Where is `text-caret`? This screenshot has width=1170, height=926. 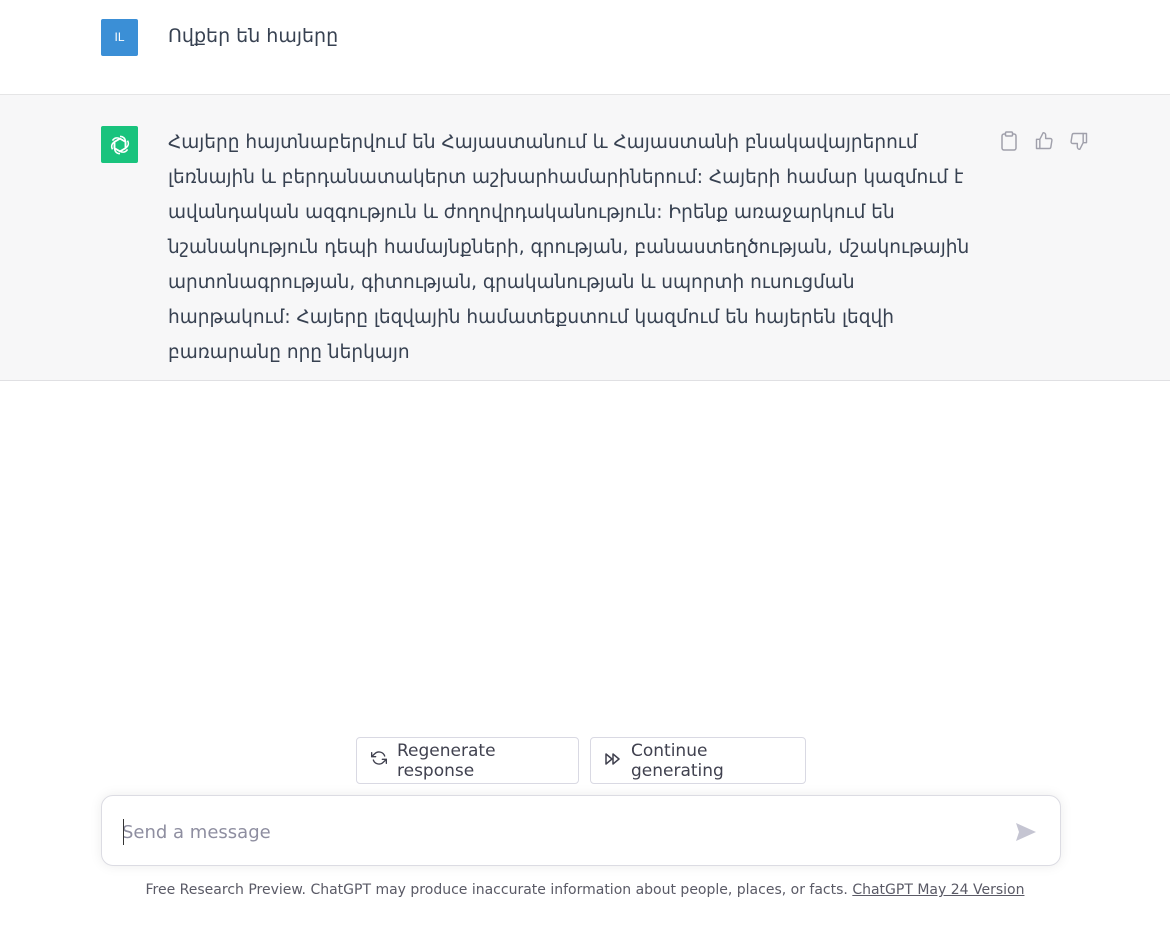
text-caret is located at coordinates (123, 832).